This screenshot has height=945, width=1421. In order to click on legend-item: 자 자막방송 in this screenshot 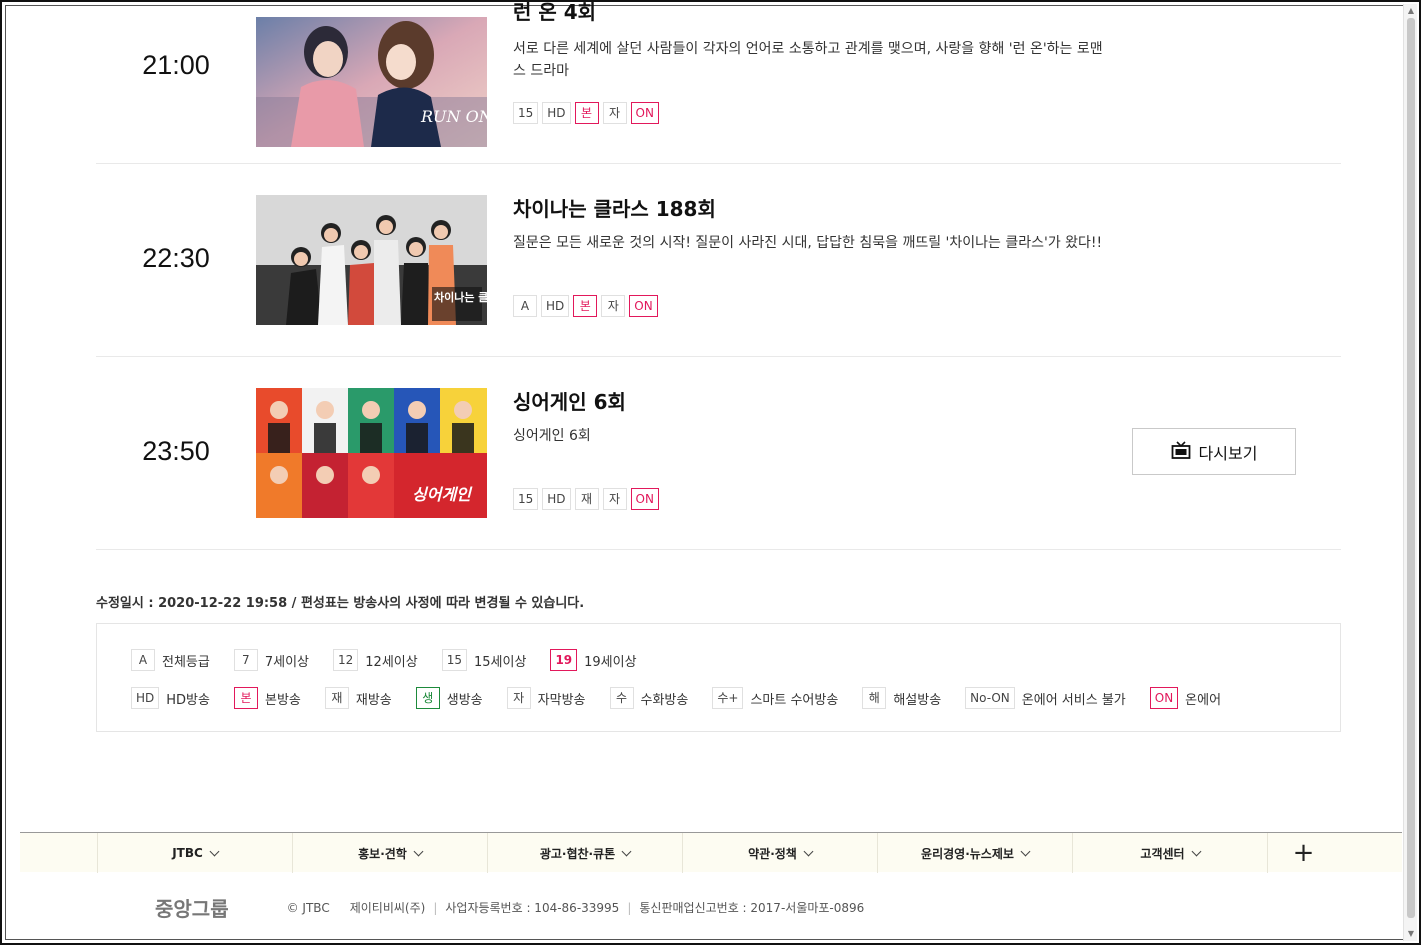, I will do `click(546, 698)`.